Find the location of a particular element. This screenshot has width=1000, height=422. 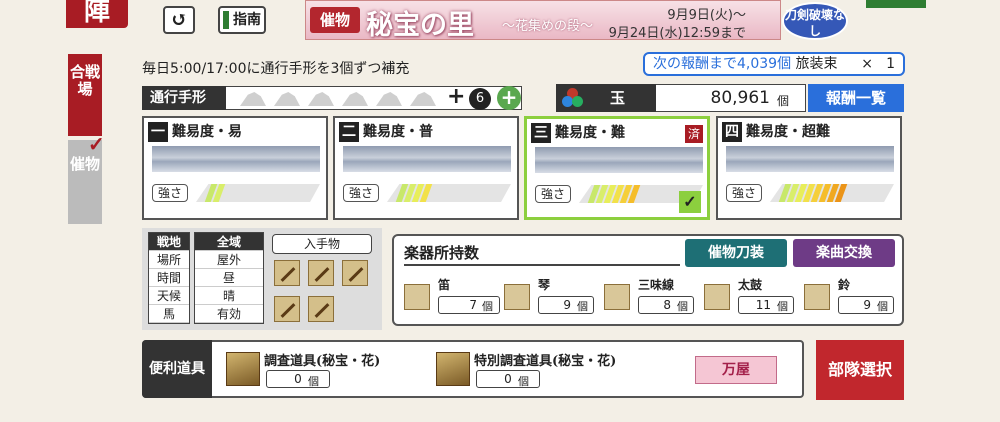

event-costume-button: 催物刀装 is located at coordinates (736, 253).